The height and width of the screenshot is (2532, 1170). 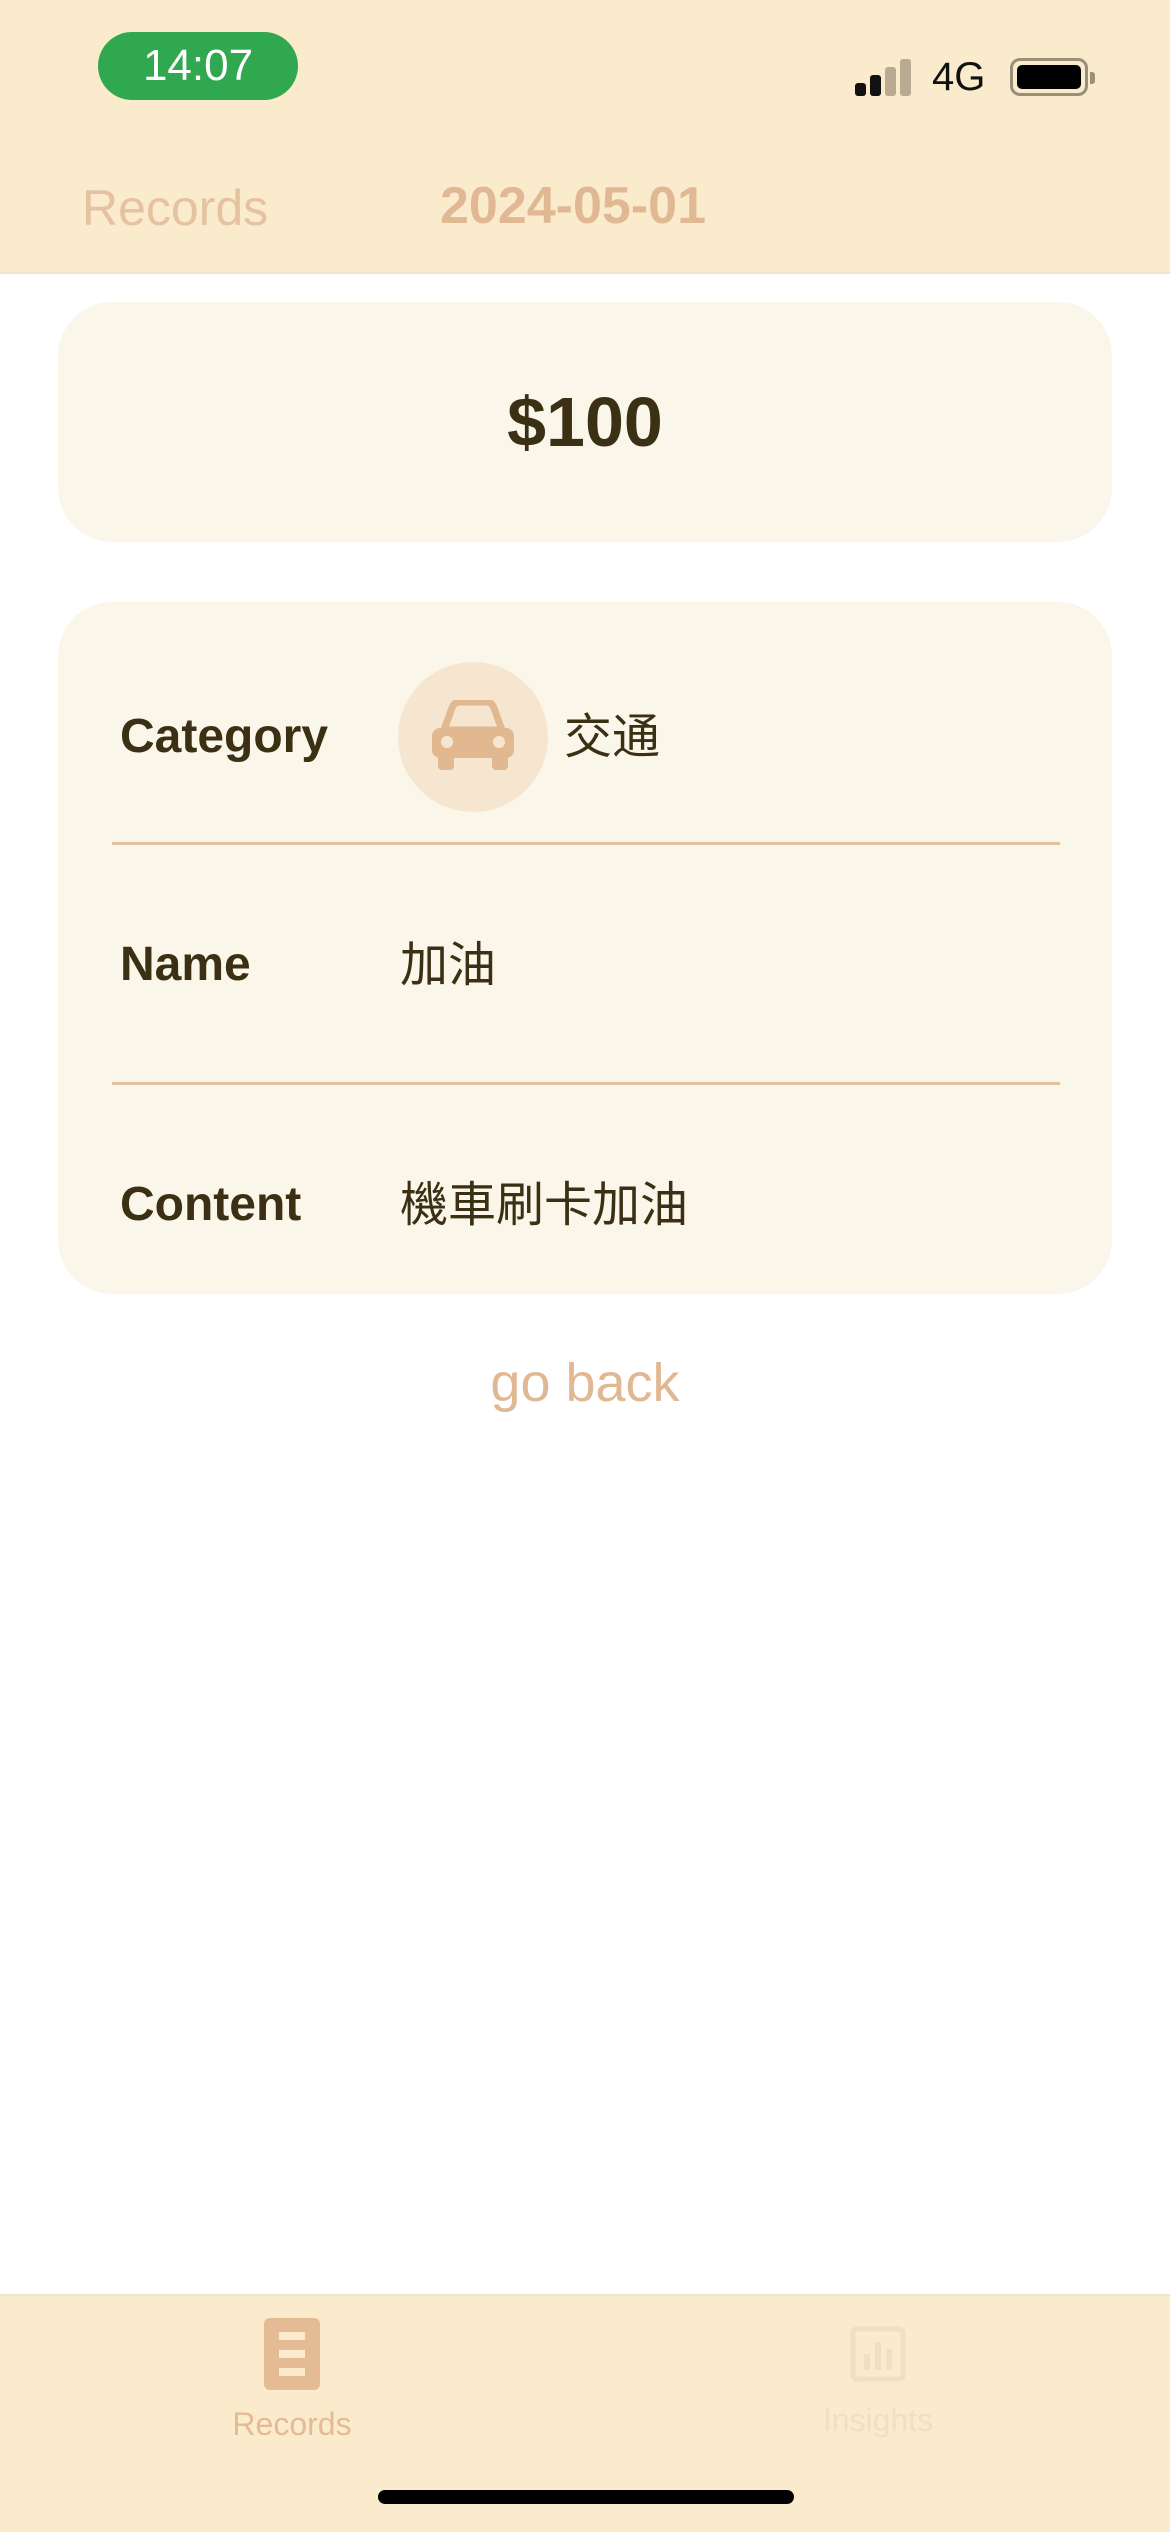 I want to click on car-icon, so click(x=473, y=735).